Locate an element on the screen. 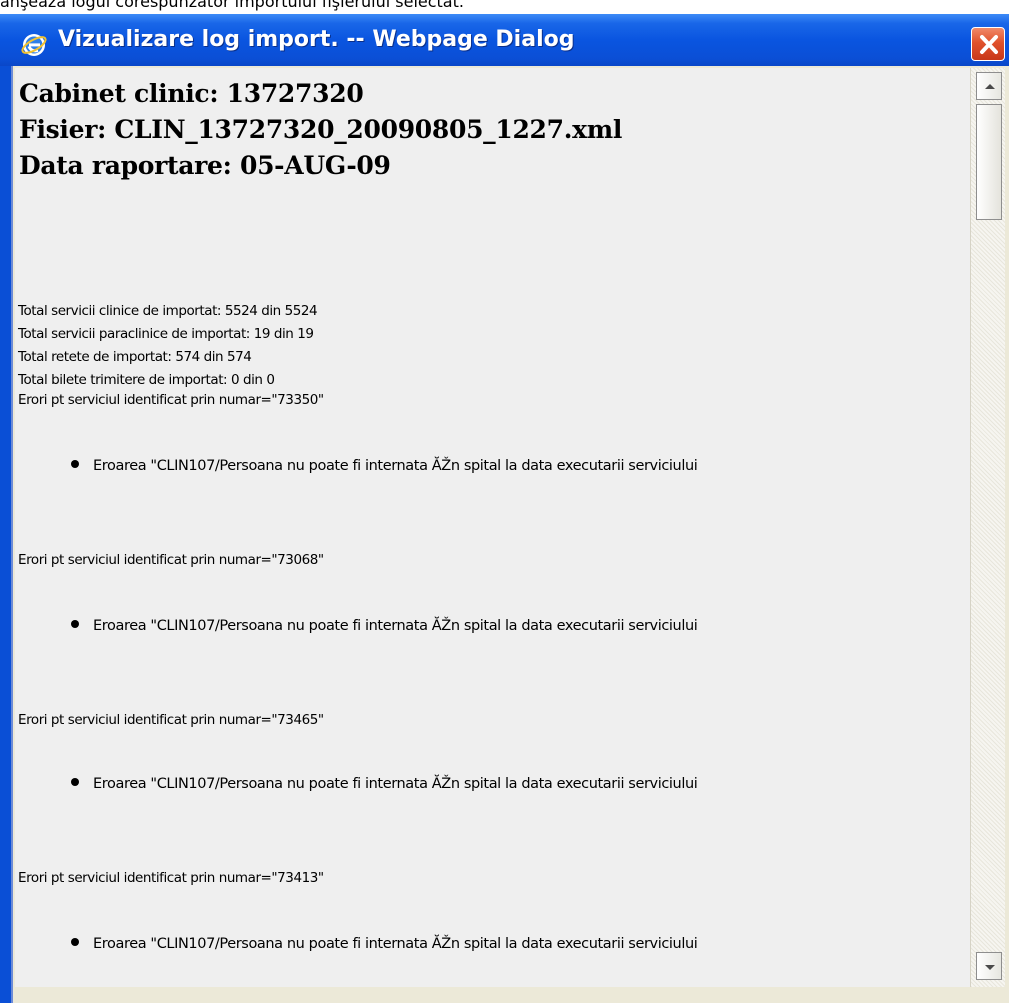 Image resolution: width=1009 pixels, height=1003 pixels. vertical-scrollbar is located at coordinates (987, 527).